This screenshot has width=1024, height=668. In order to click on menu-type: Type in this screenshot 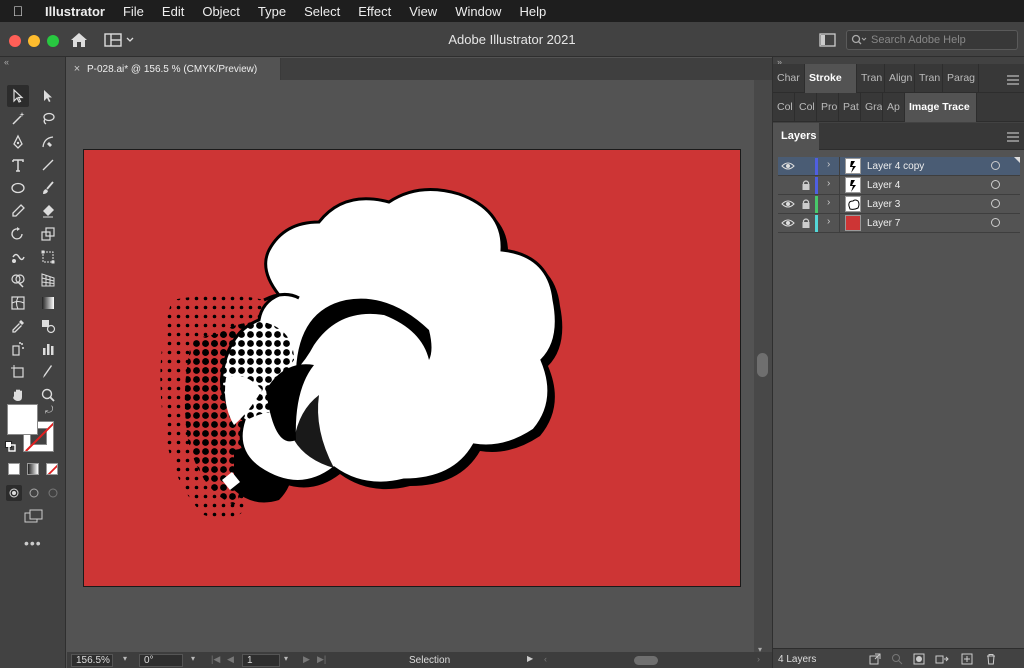, I will do `click(272, 11)`.